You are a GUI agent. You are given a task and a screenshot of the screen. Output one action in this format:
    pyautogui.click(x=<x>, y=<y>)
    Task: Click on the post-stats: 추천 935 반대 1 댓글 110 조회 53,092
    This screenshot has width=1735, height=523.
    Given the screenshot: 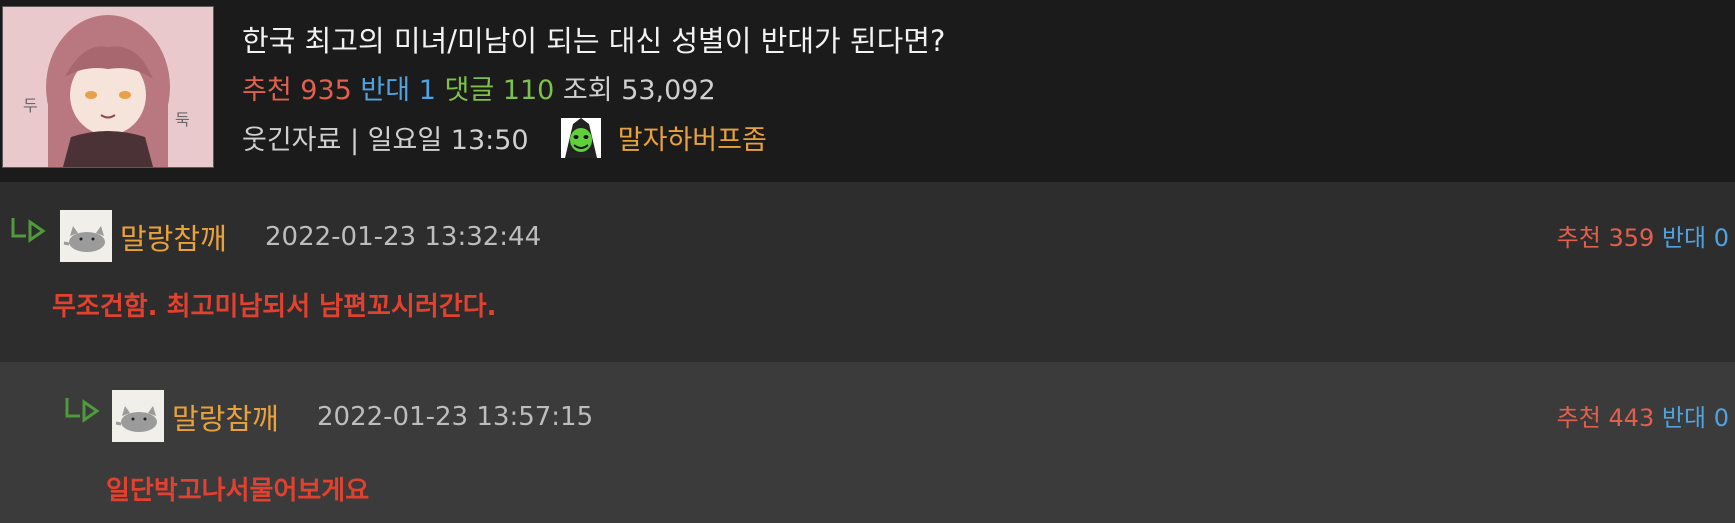 What is the action you would take?
    pyautogui.click(x=479, y=87)
    